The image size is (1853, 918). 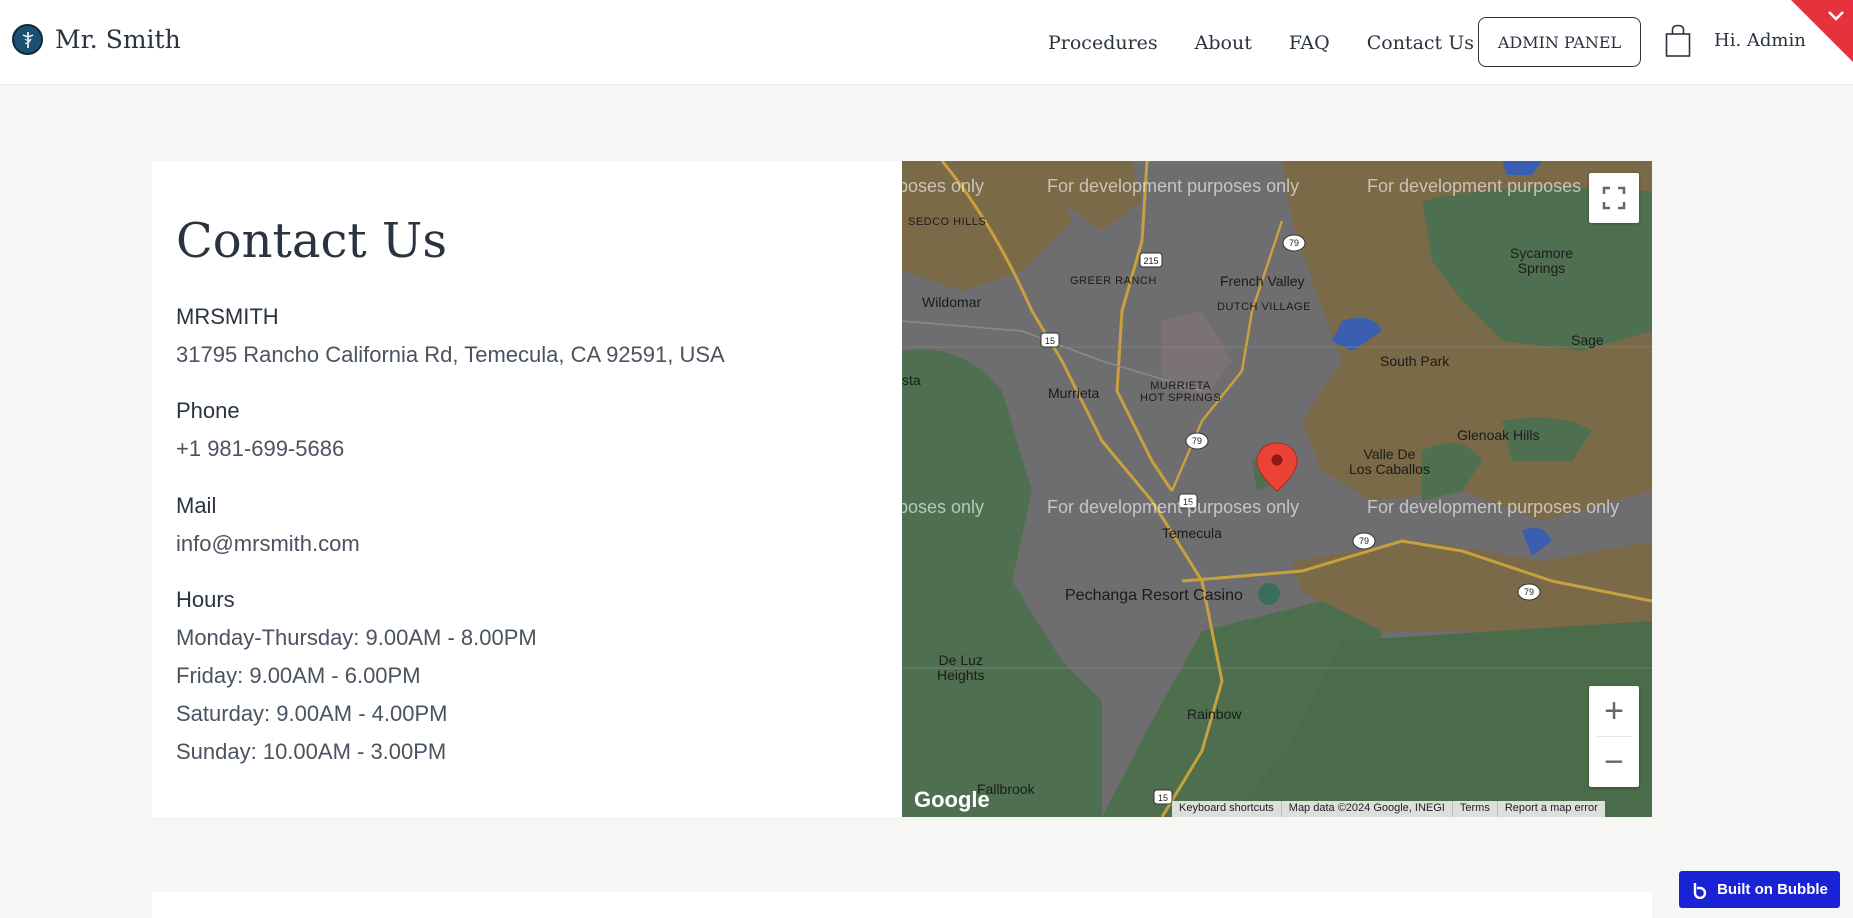 I want to click on map-place-label: Sycamore Springs, so click(x=1542, y=260).